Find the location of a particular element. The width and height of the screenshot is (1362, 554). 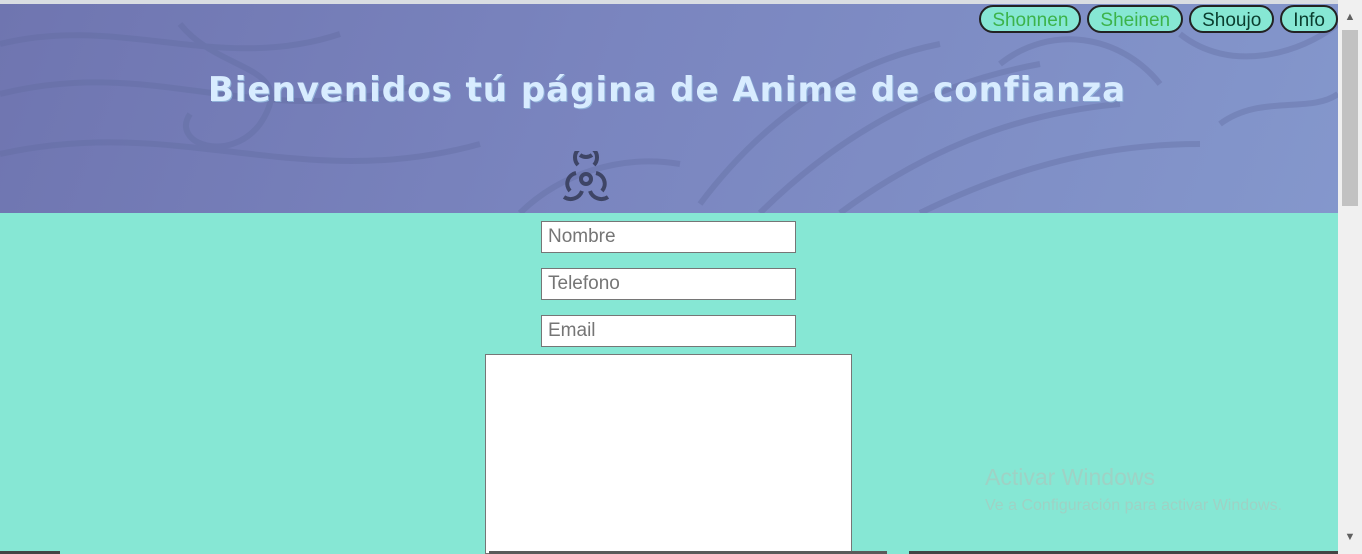

nav-shonnen-button: Shonnen is located at coordinates (1030, 19).